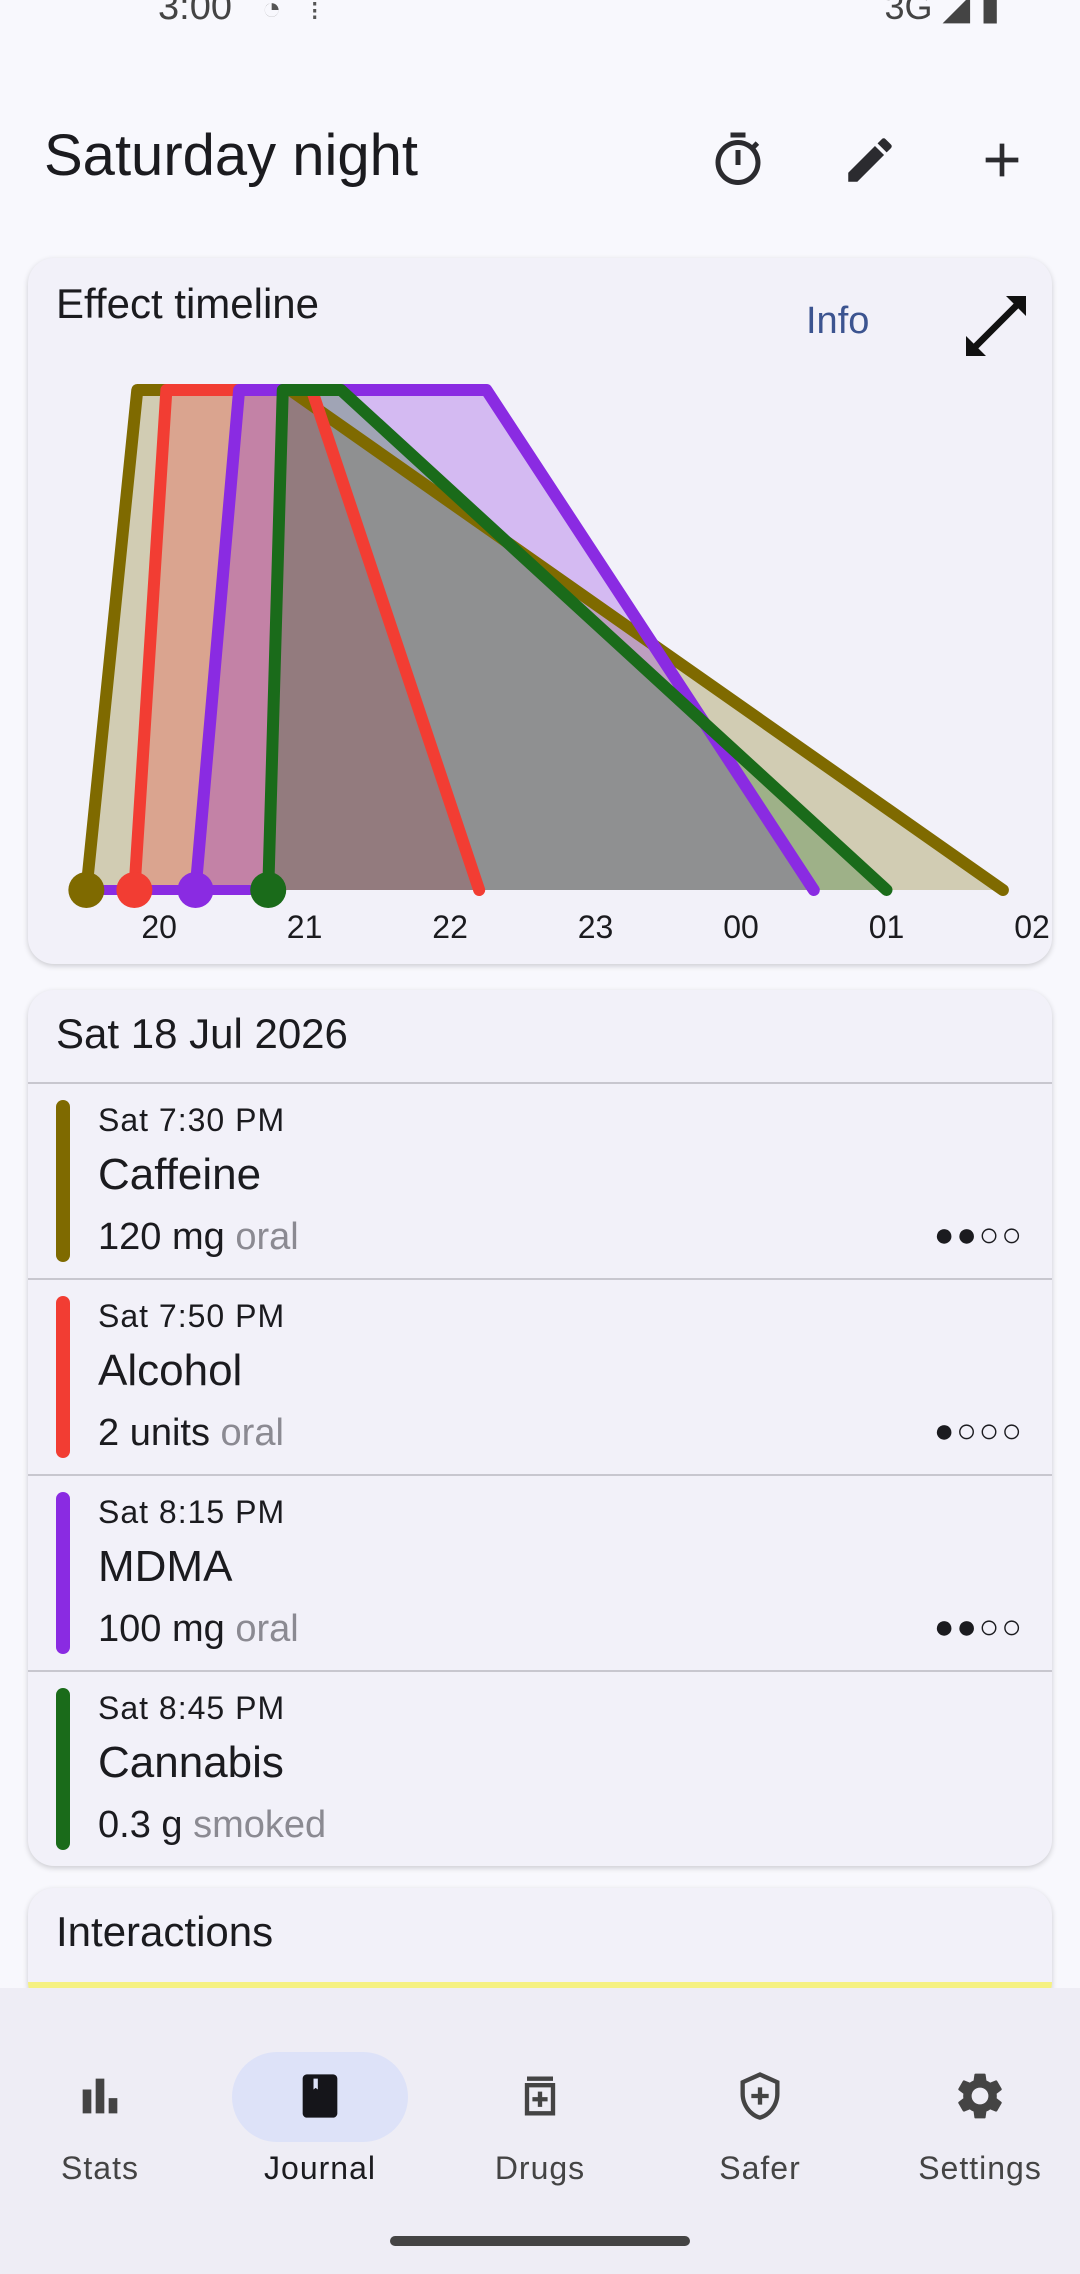  What do you see at coordinates (202, 1033) in the screenshot?
I see `journal-date-header: Sat 18 Jul 2026` at bounding box center [202, 1033].